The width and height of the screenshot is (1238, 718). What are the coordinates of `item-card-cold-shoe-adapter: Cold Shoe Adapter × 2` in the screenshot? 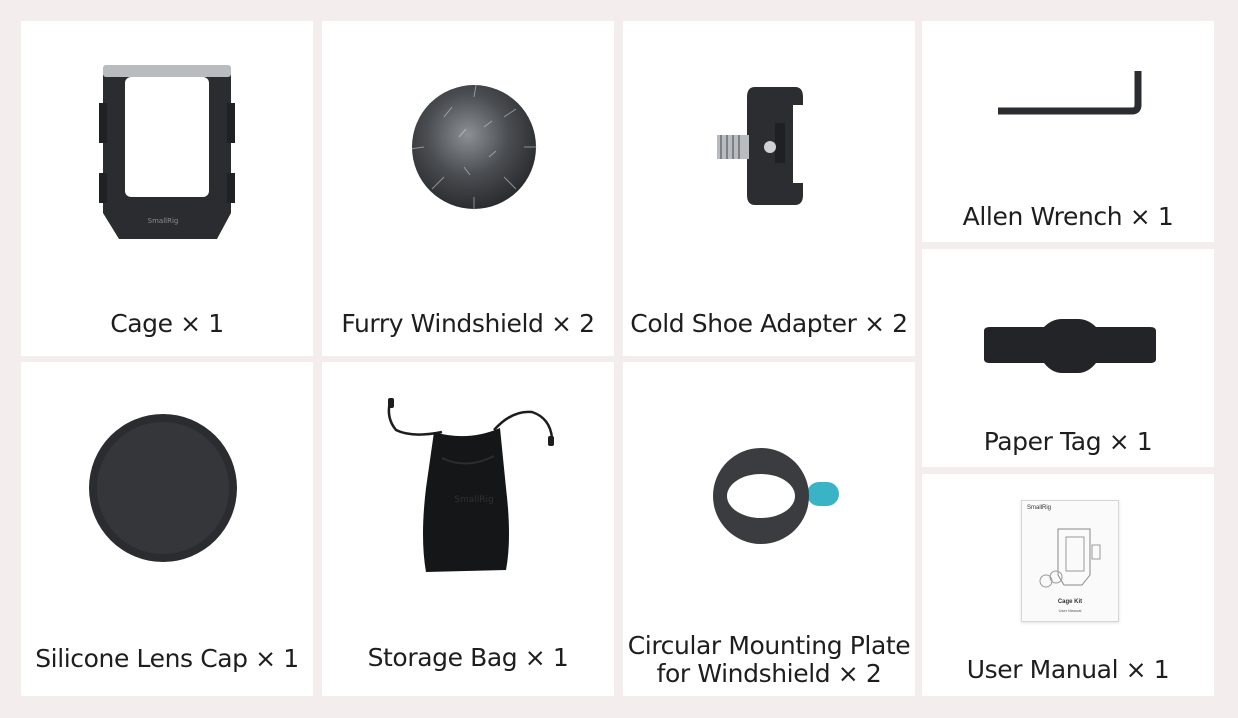 It's located at (769, 188).